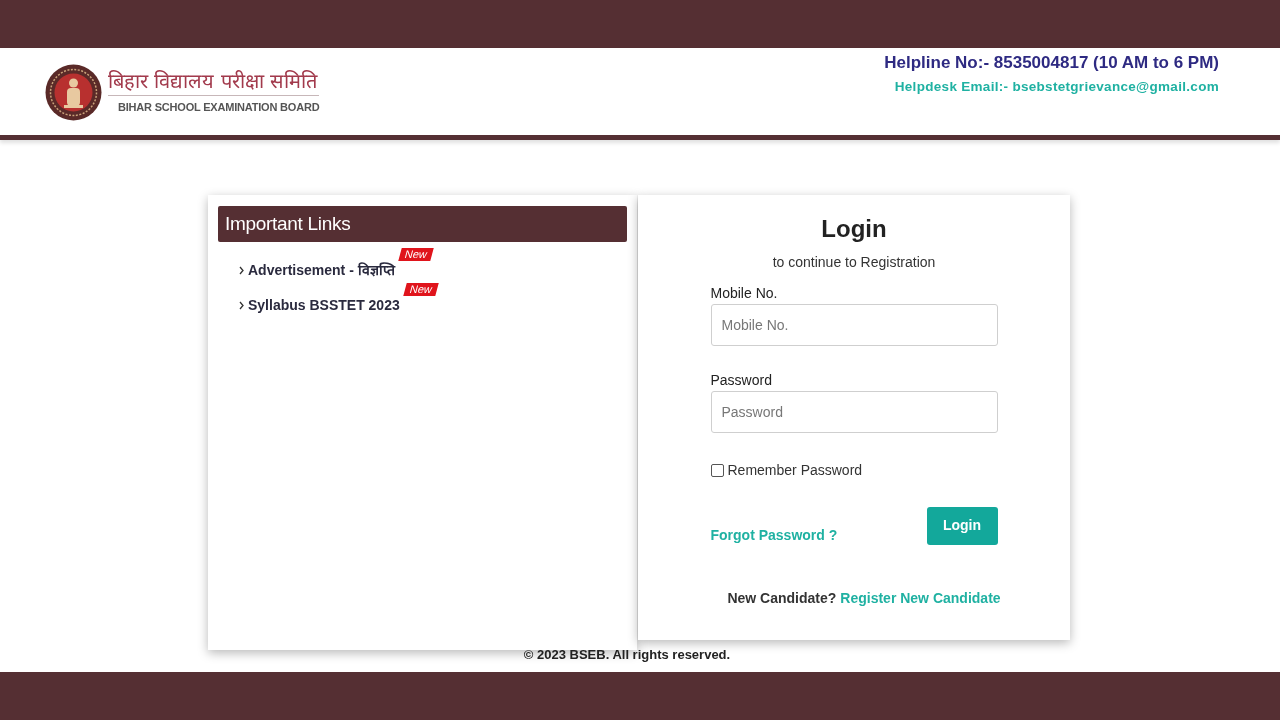  Describe the element at coordinates (795, 470) in the screenshot. I see `remember-label: Remember Password` at that location.